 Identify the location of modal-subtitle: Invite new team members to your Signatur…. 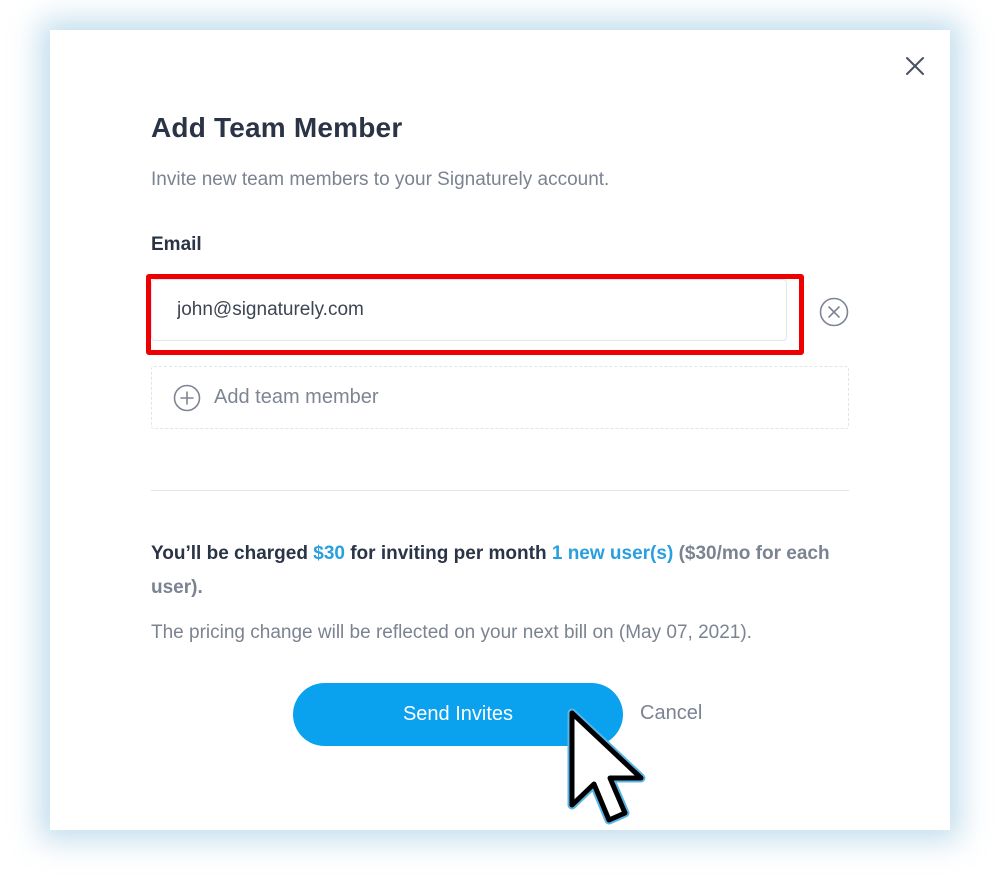
(380, 179).